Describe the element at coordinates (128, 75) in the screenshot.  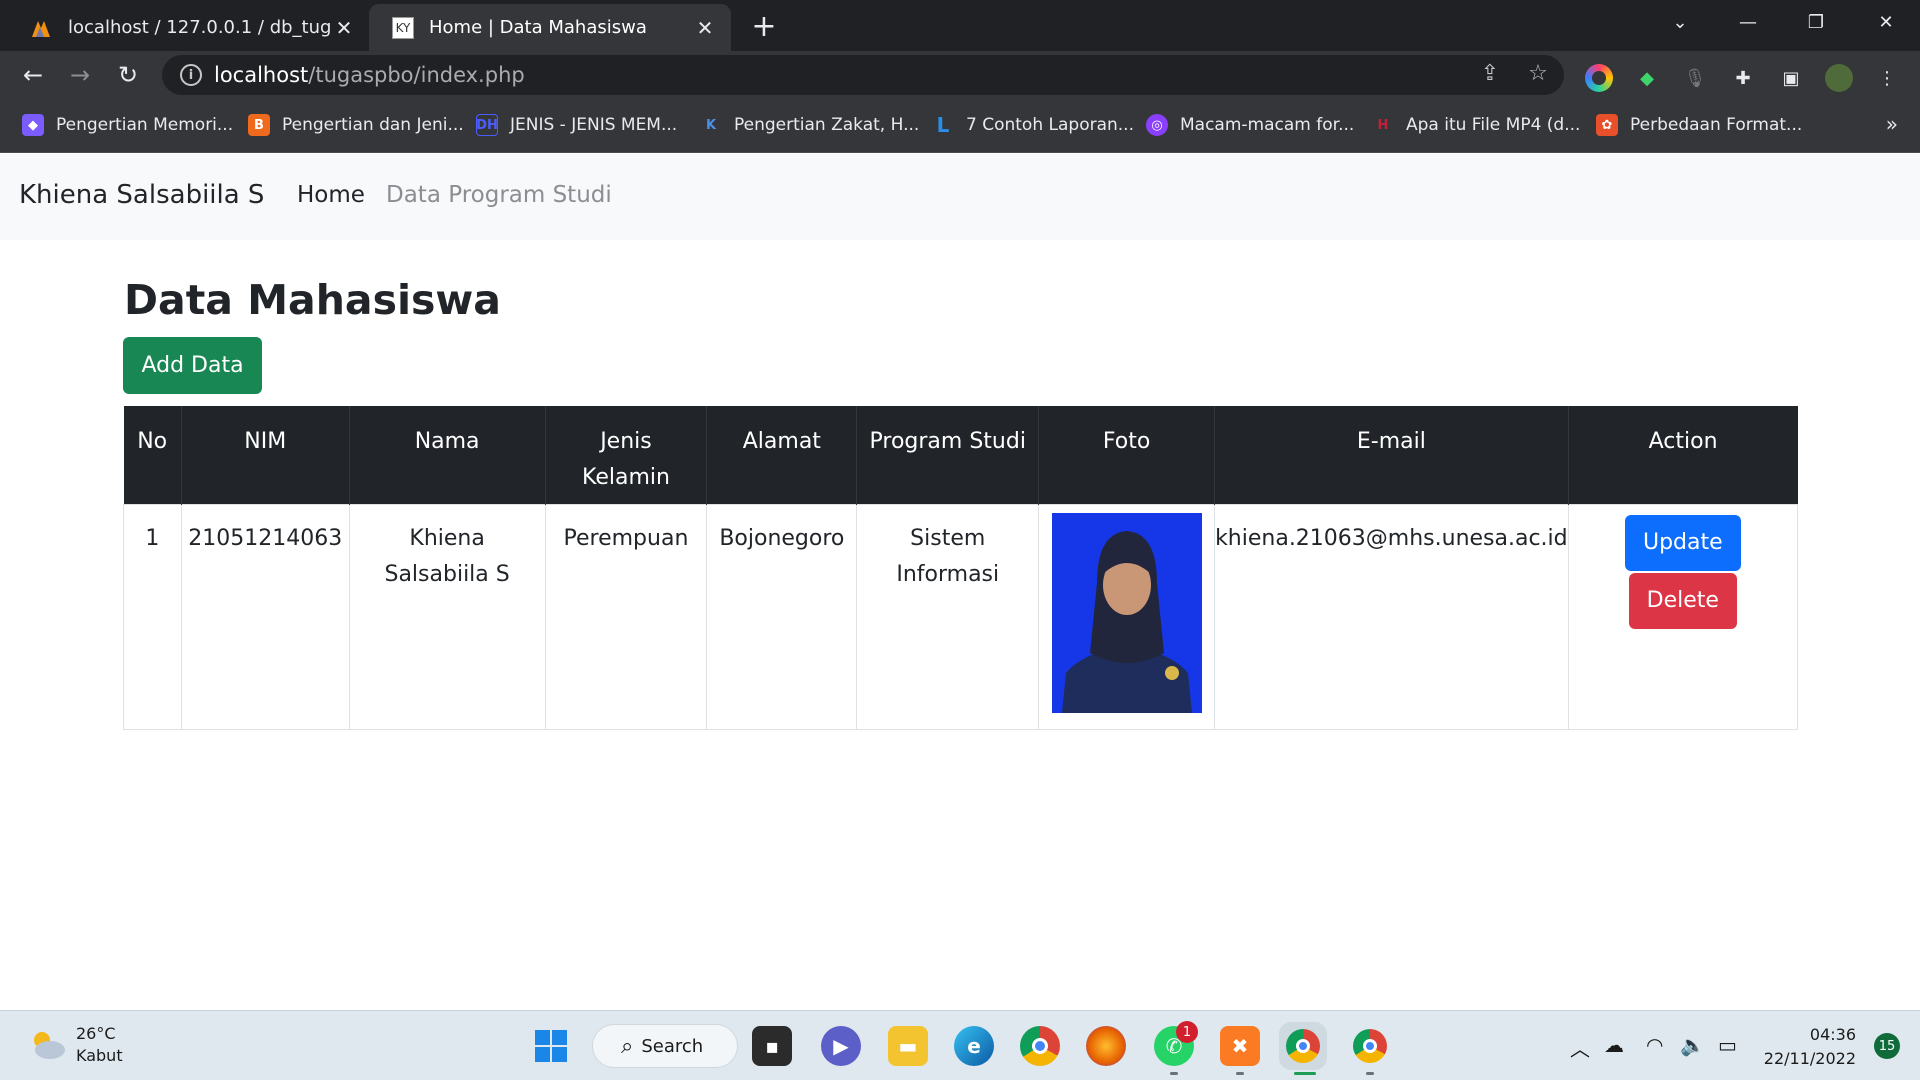
I see `reload-icon: ↻` at that location.